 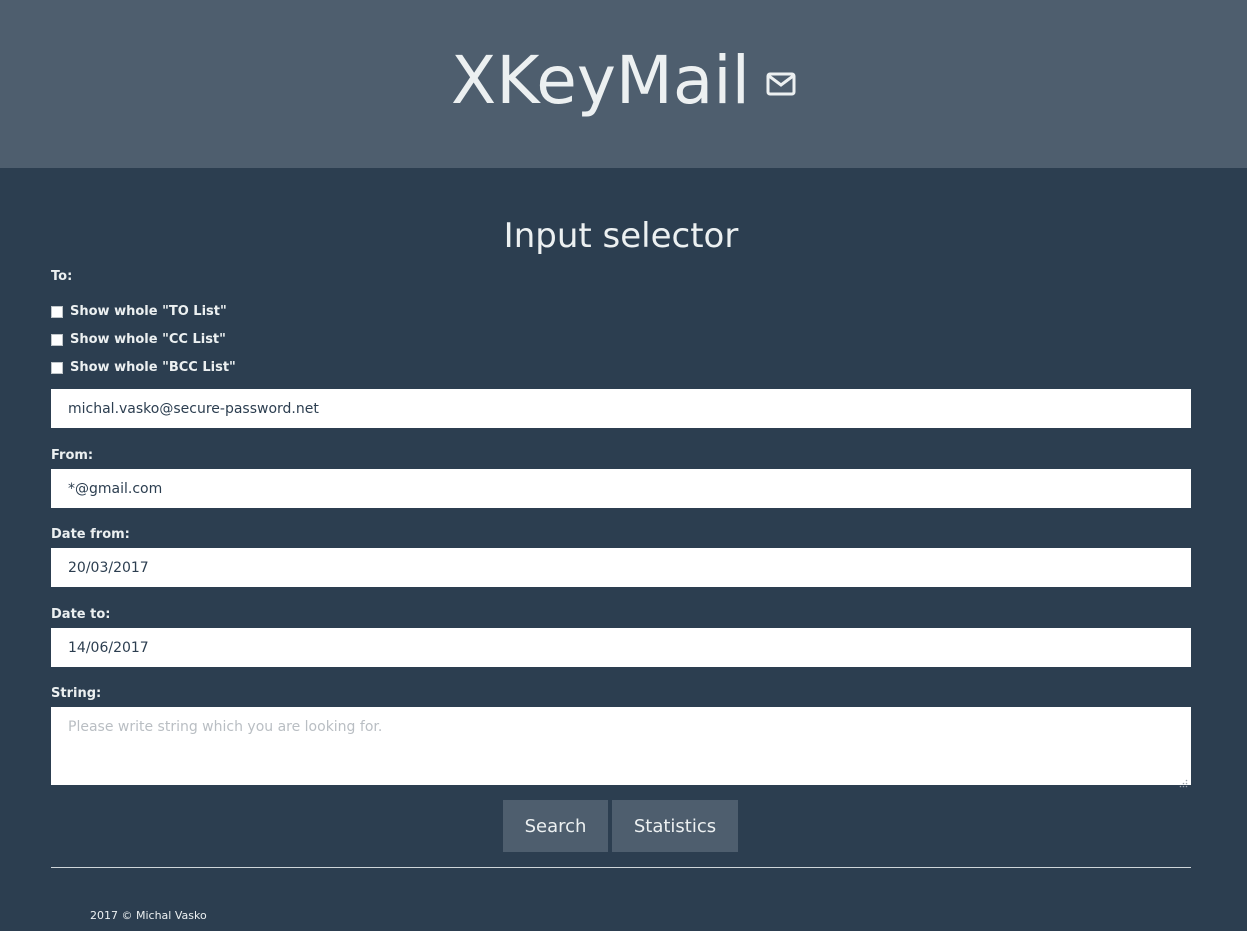 I want to click on section-title: Input selector, so click(x=621, y=236).